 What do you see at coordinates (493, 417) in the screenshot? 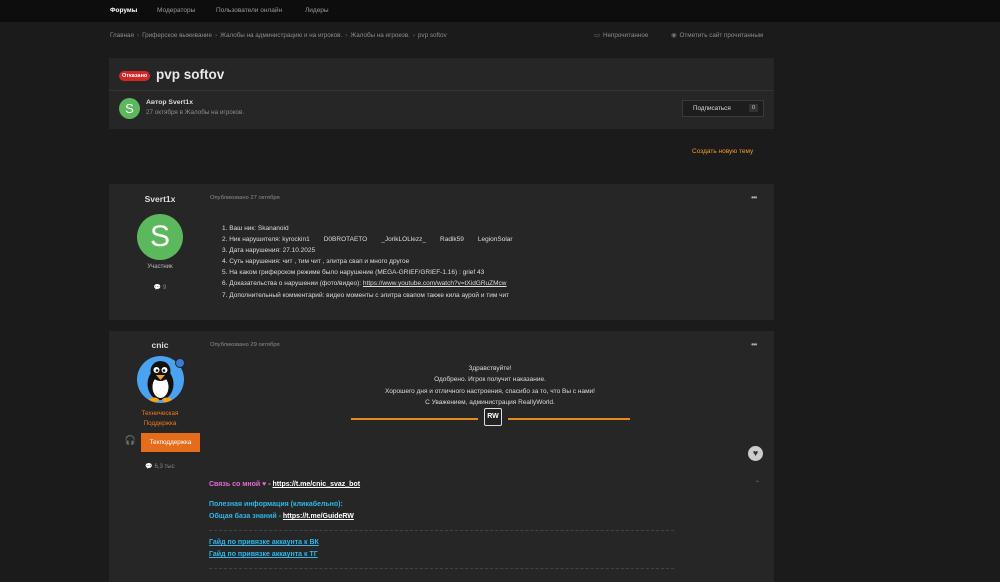
I see `reallyworld-logo: RW` at bounding box center [493, 417].